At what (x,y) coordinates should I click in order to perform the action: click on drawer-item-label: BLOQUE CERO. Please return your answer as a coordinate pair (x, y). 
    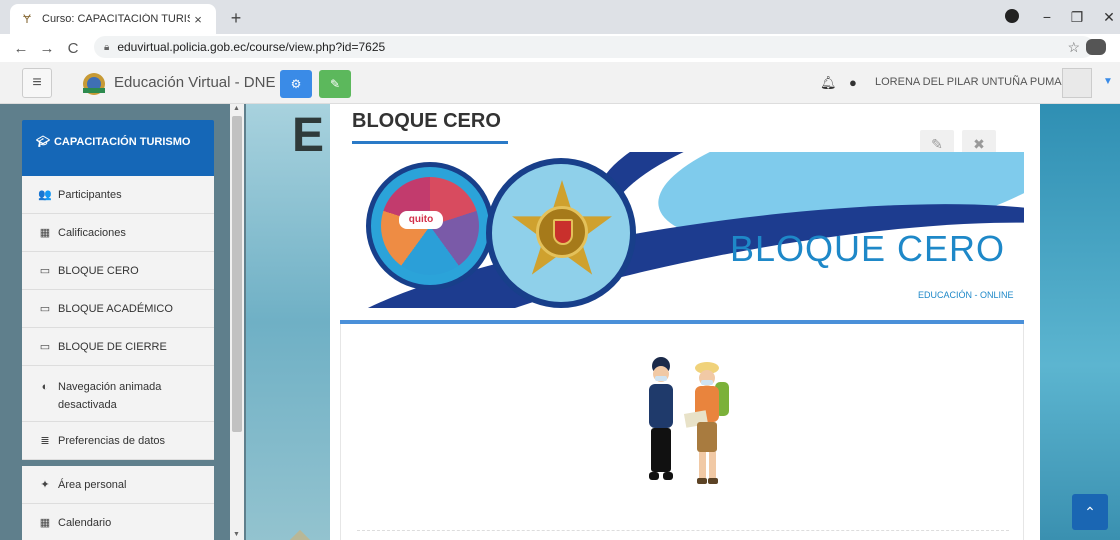
    Looking at the image, I should click on (98, 270).